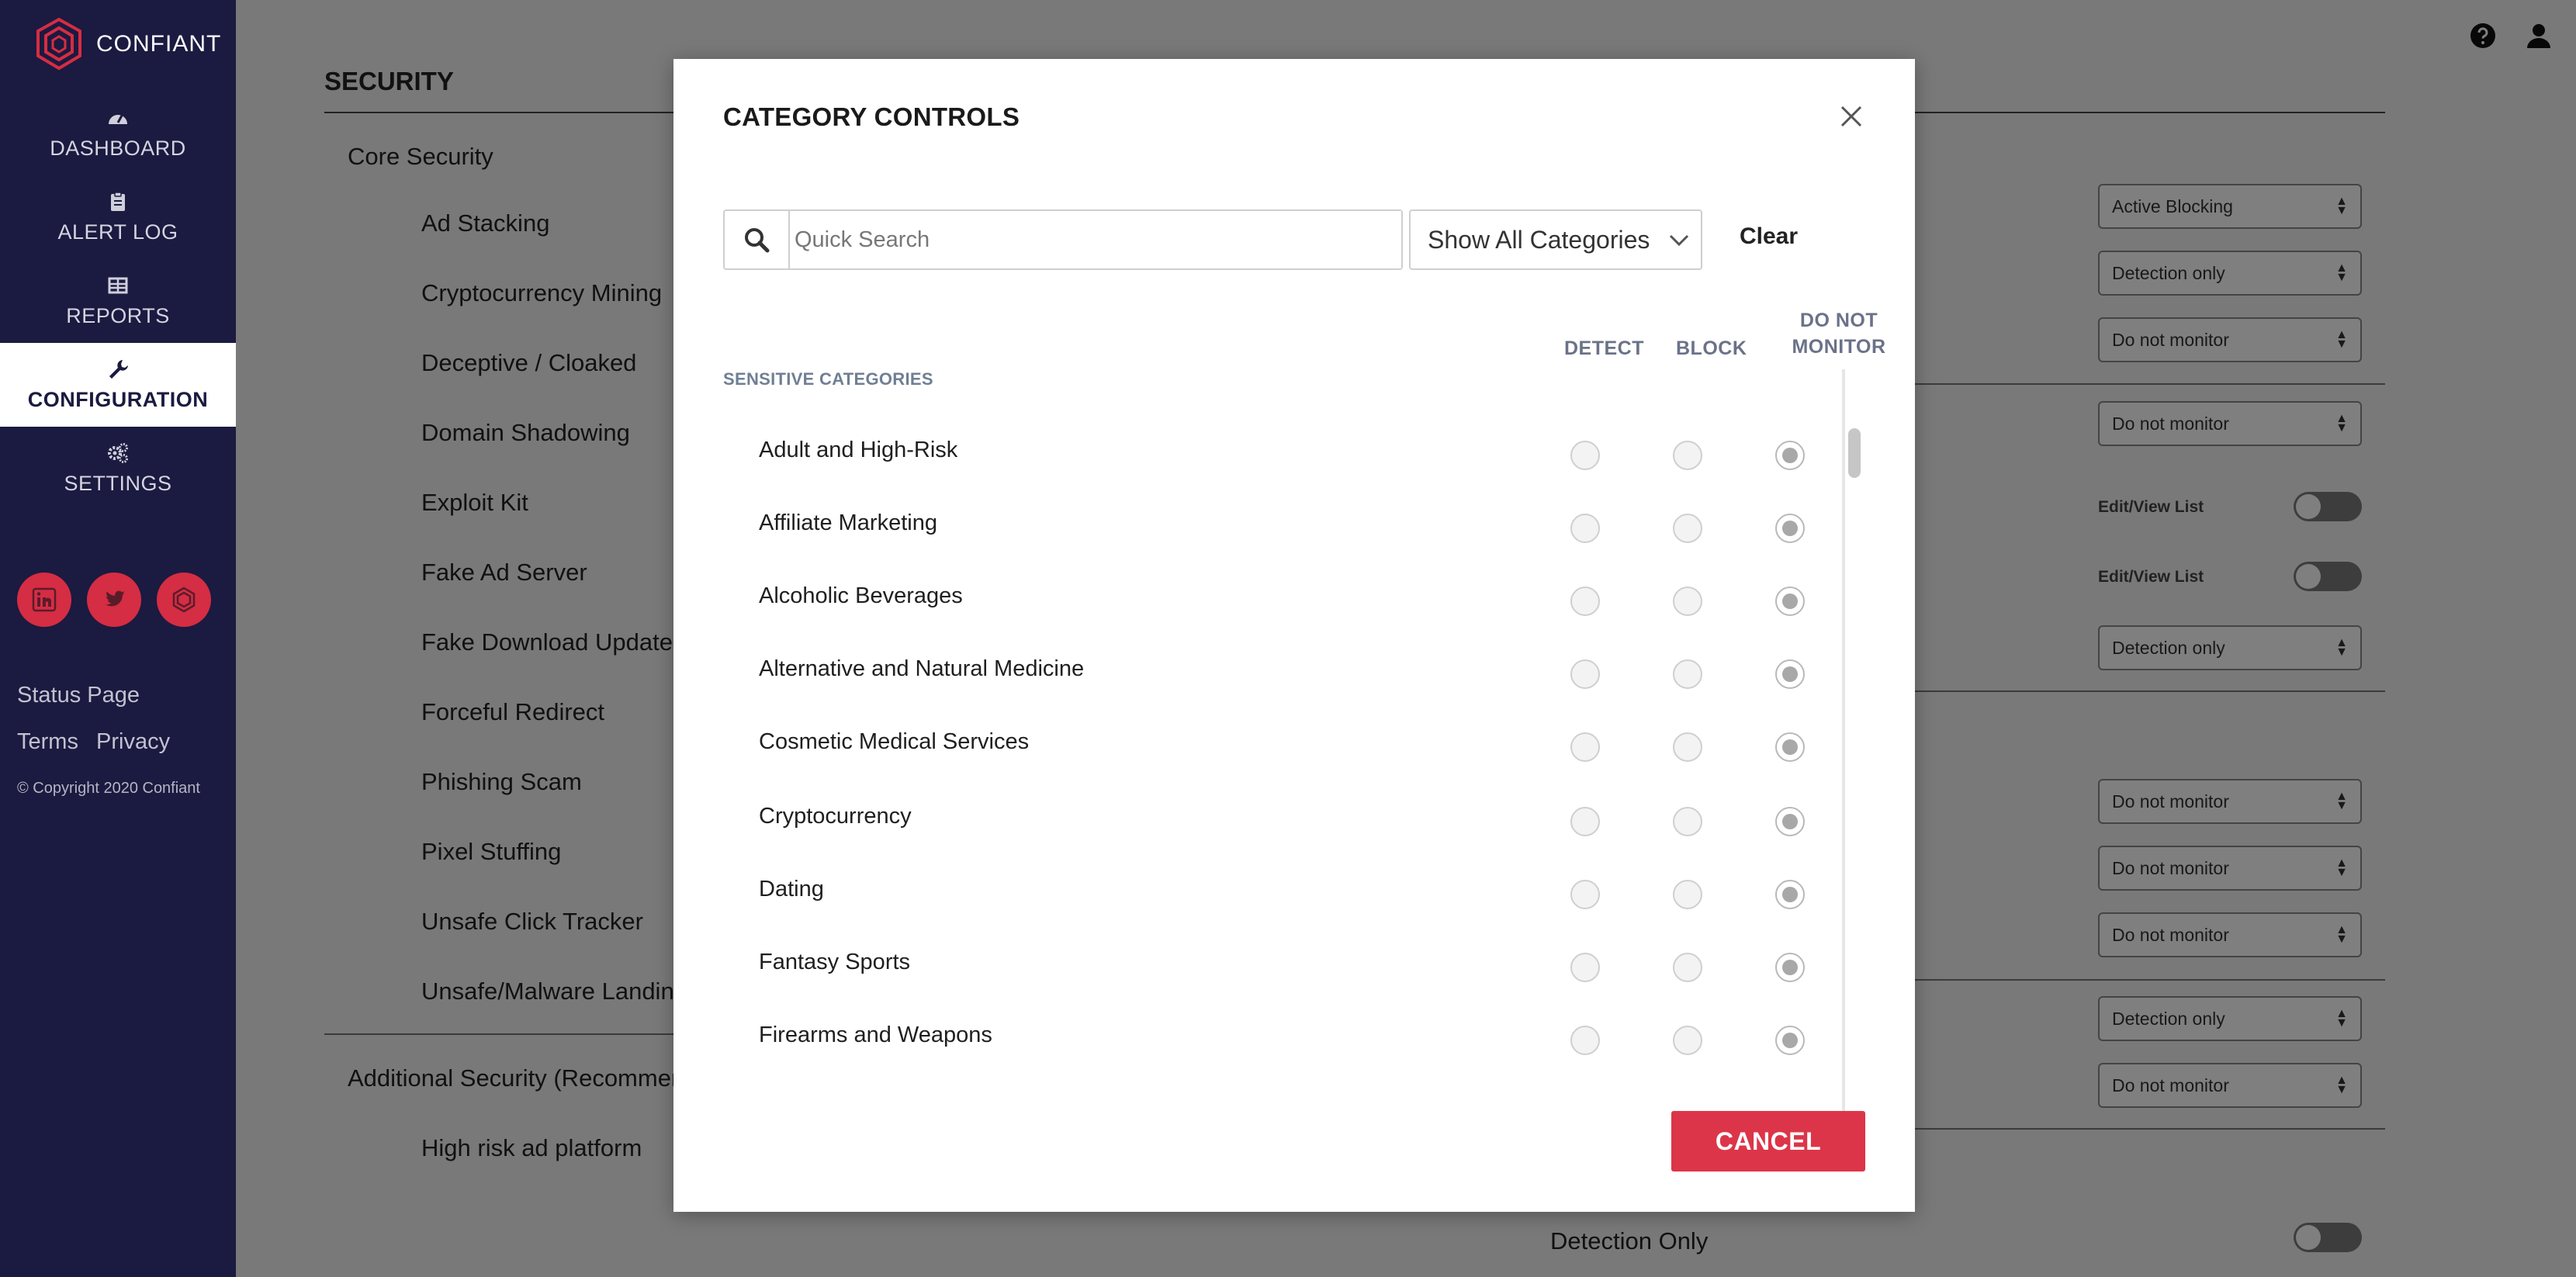 This screenshot has width=2576, height=1277. I want to click on category-name: Firearms and Weapons, so click(875, 1035).